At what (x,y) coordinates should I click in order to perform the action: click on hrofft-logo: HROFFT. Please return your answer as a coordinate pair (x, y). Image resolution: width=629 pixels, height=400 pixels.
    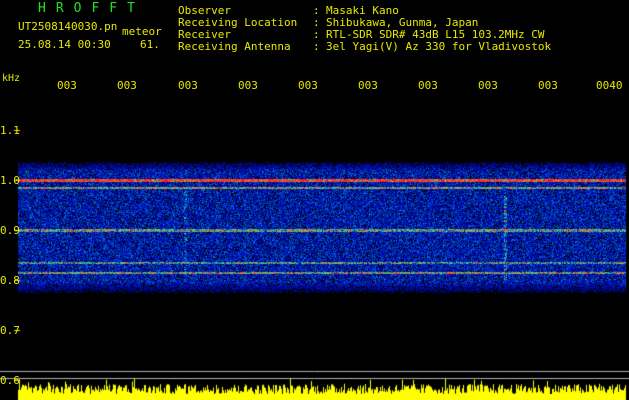
    Looking at the image, I should click on (91, 8).